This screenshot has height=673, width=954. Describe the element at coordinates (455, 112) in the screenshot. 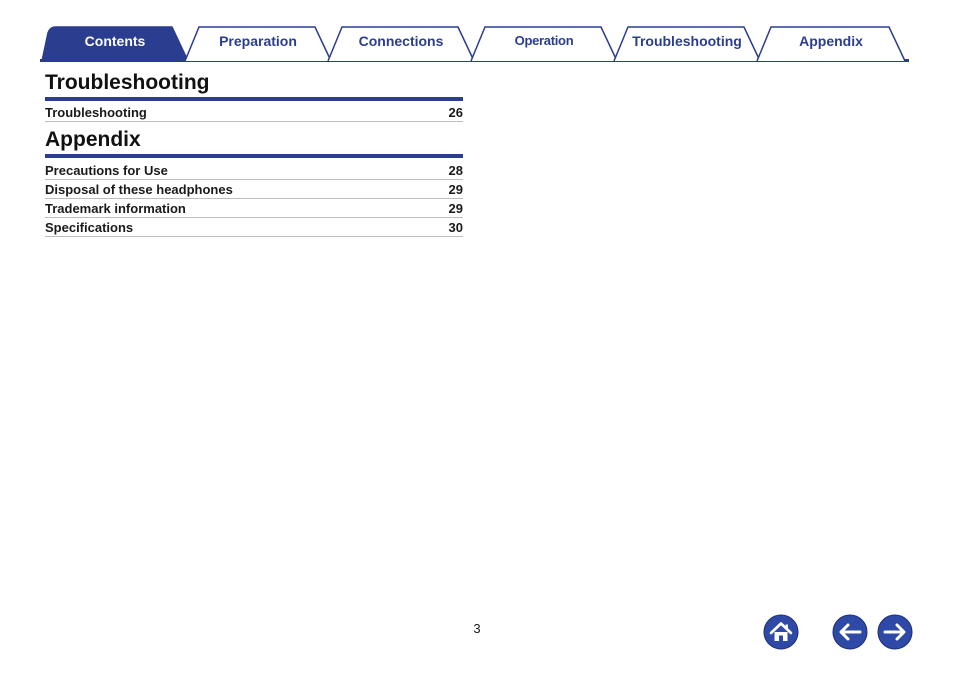

I see `toc-entry-page: 26` at that location.